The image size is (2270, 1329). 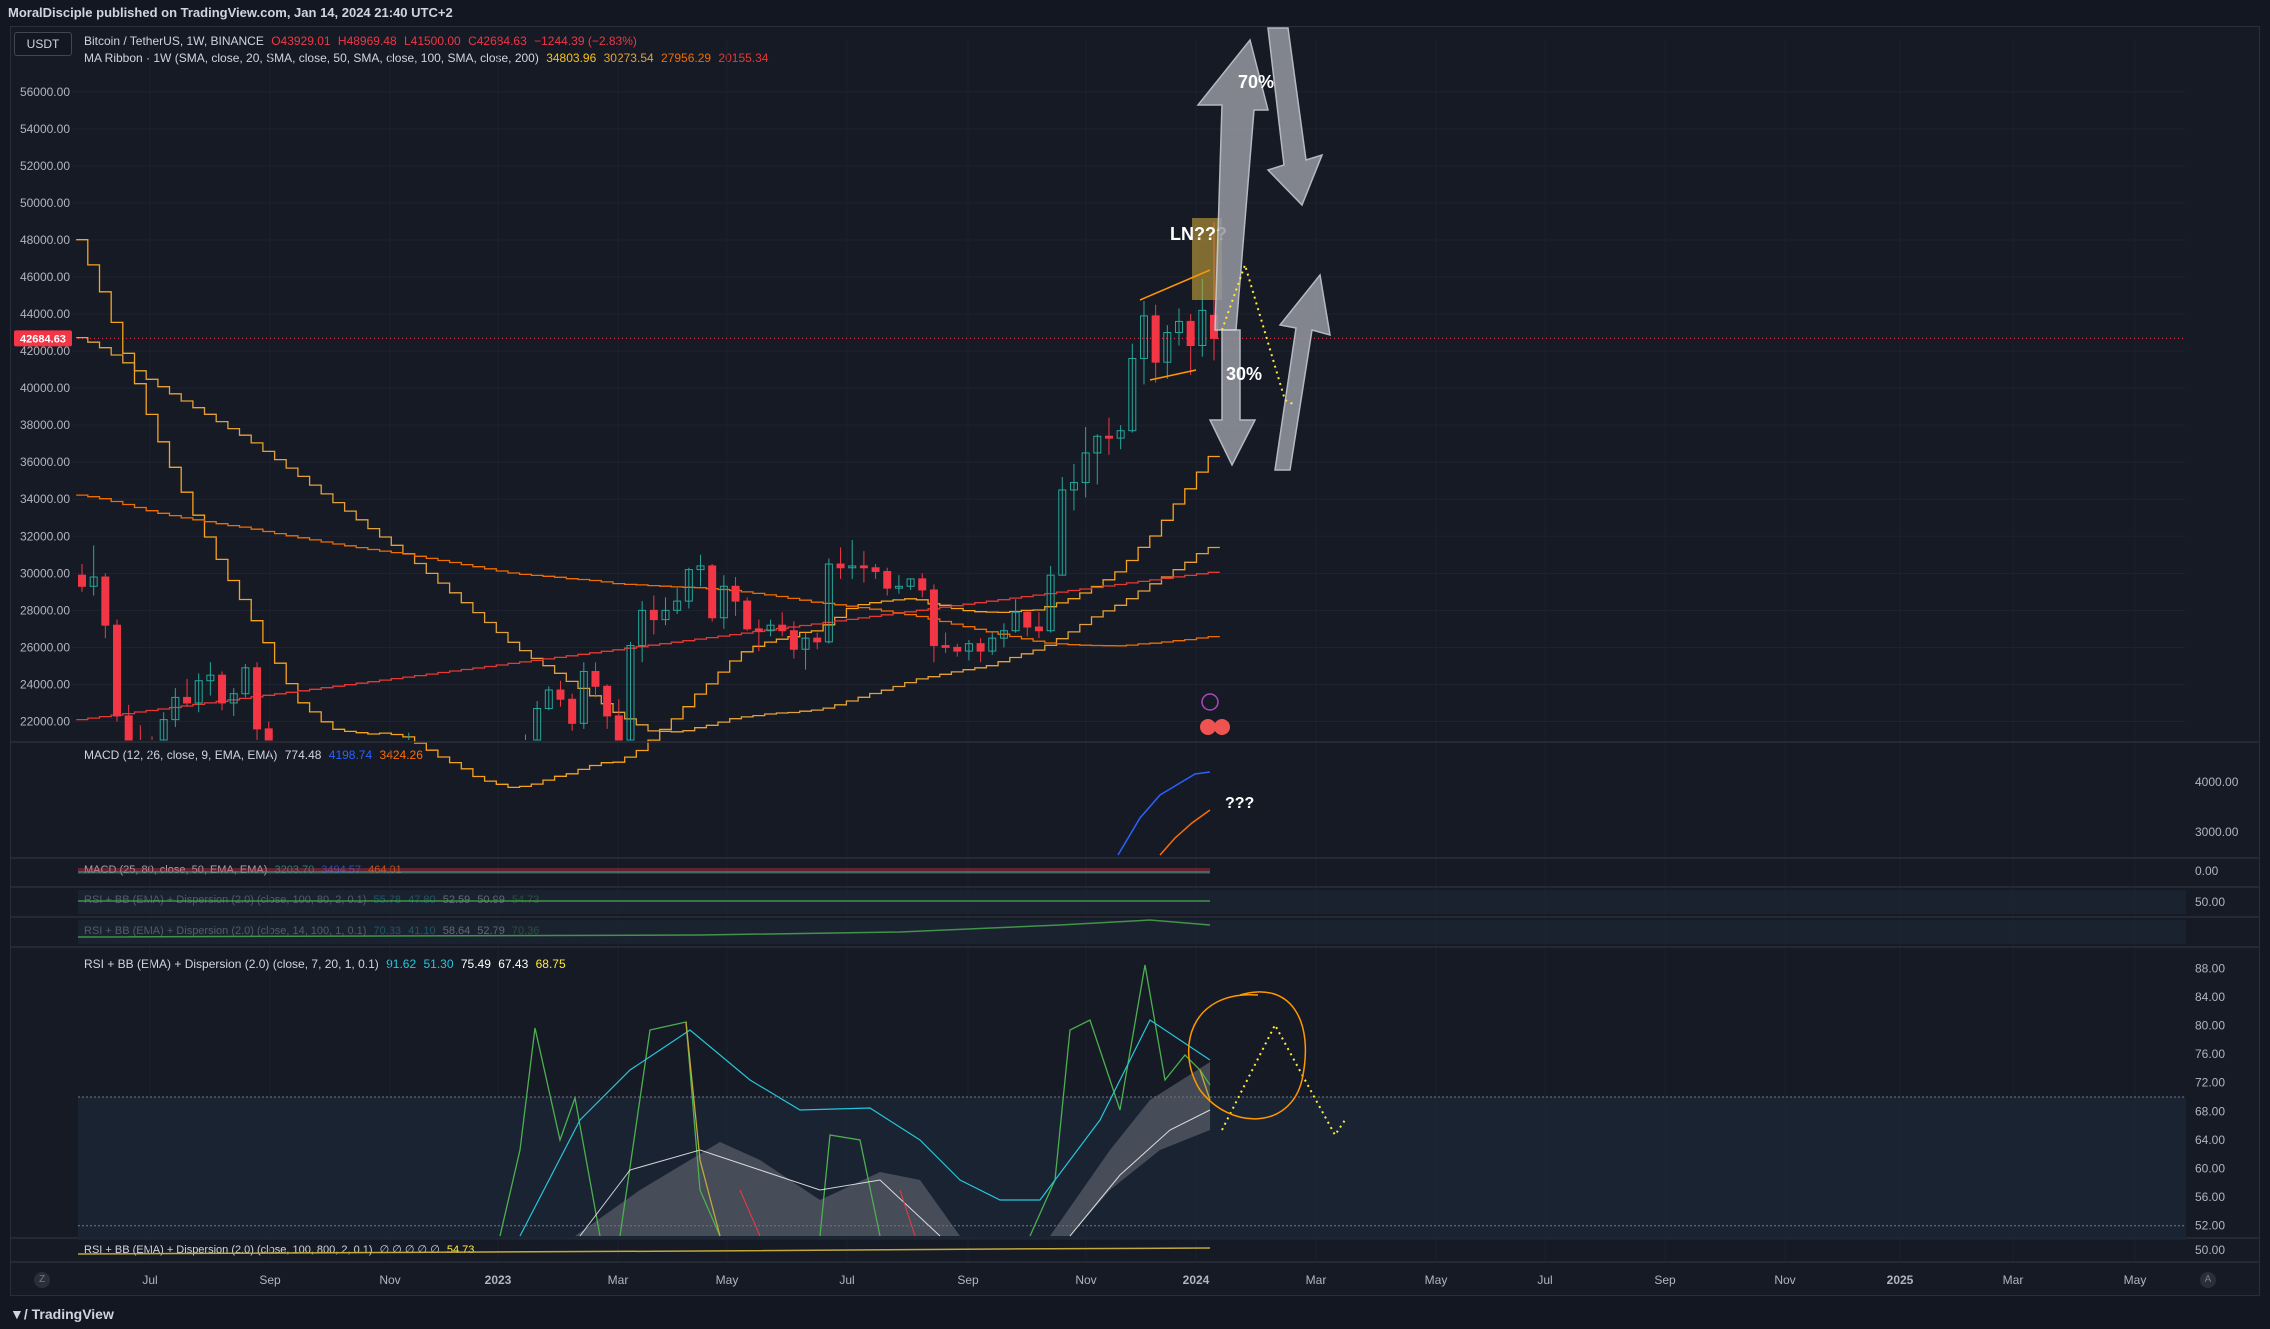 I want to click on rsi4-v2: 54.73, so click(x=460, y=1250).